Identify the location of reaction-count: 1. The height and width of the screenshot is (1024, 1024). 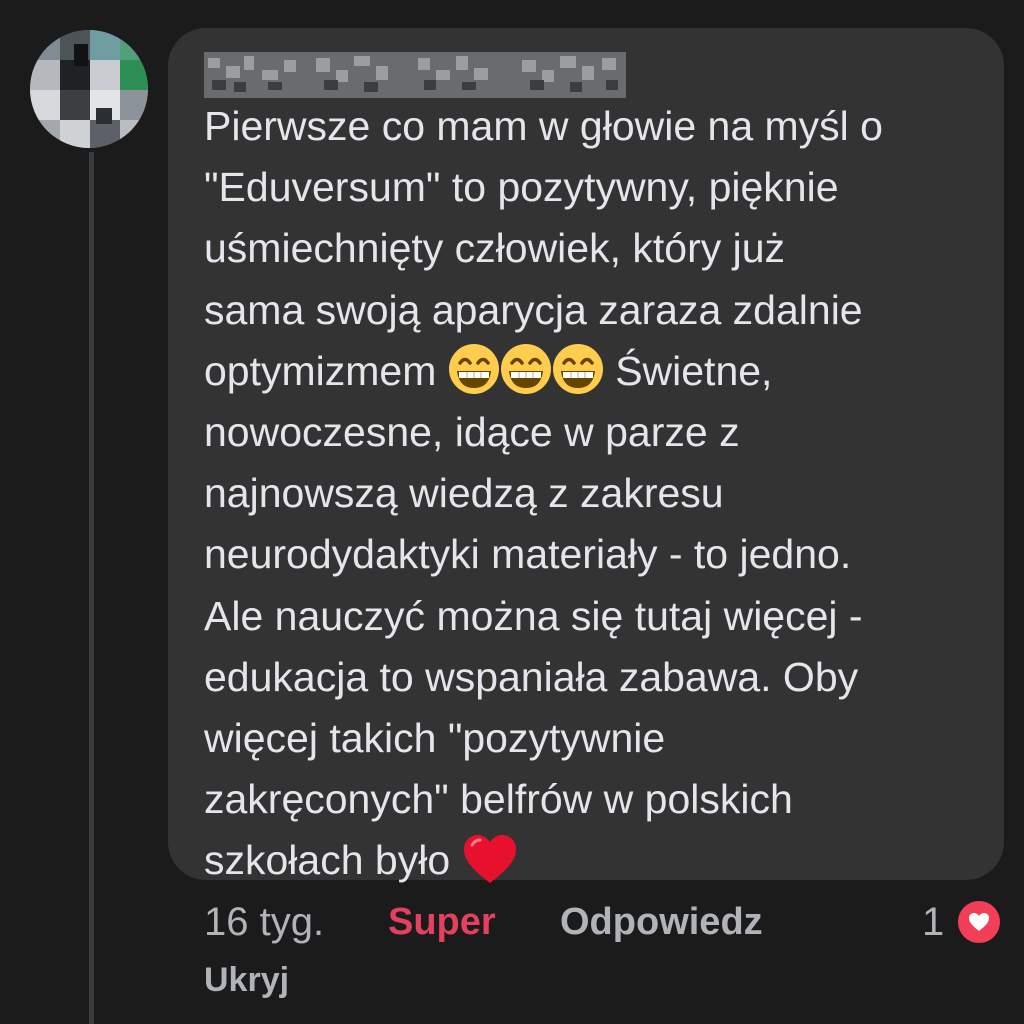
(933, 922).